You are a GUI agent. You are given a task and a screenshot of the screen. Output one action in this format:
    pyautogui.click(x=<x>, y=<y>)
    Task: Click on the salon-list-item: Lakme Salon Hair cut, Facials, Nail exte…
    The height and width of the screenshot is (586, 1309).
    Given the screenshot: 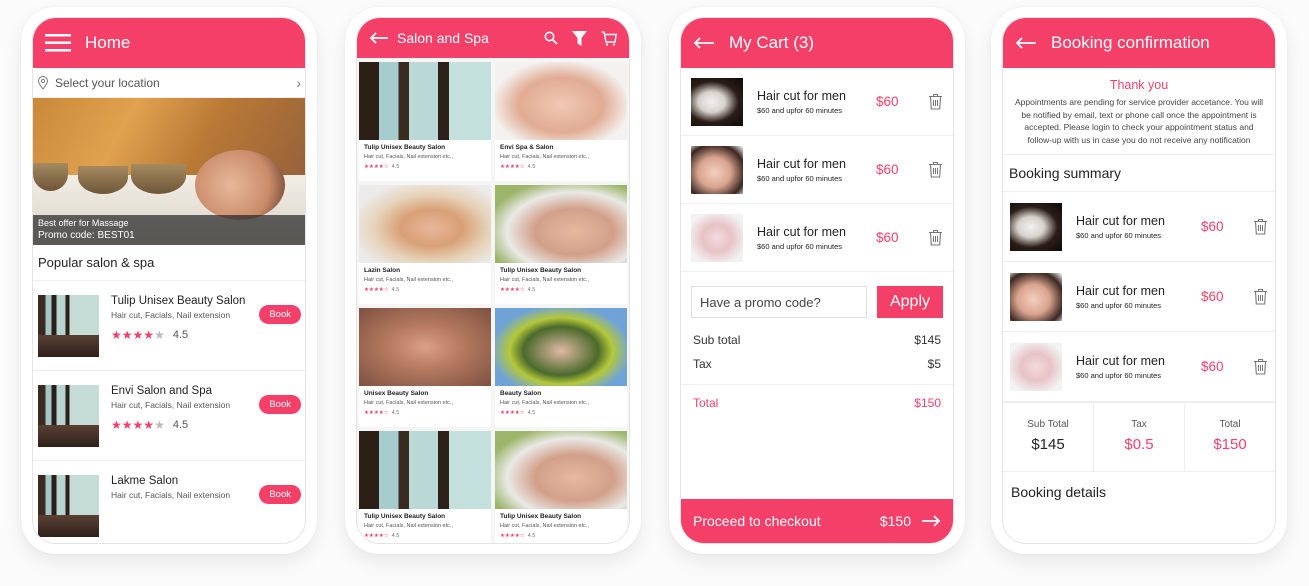 What is the action you would take?
    pyautogui.click(x=169, y=502)
    